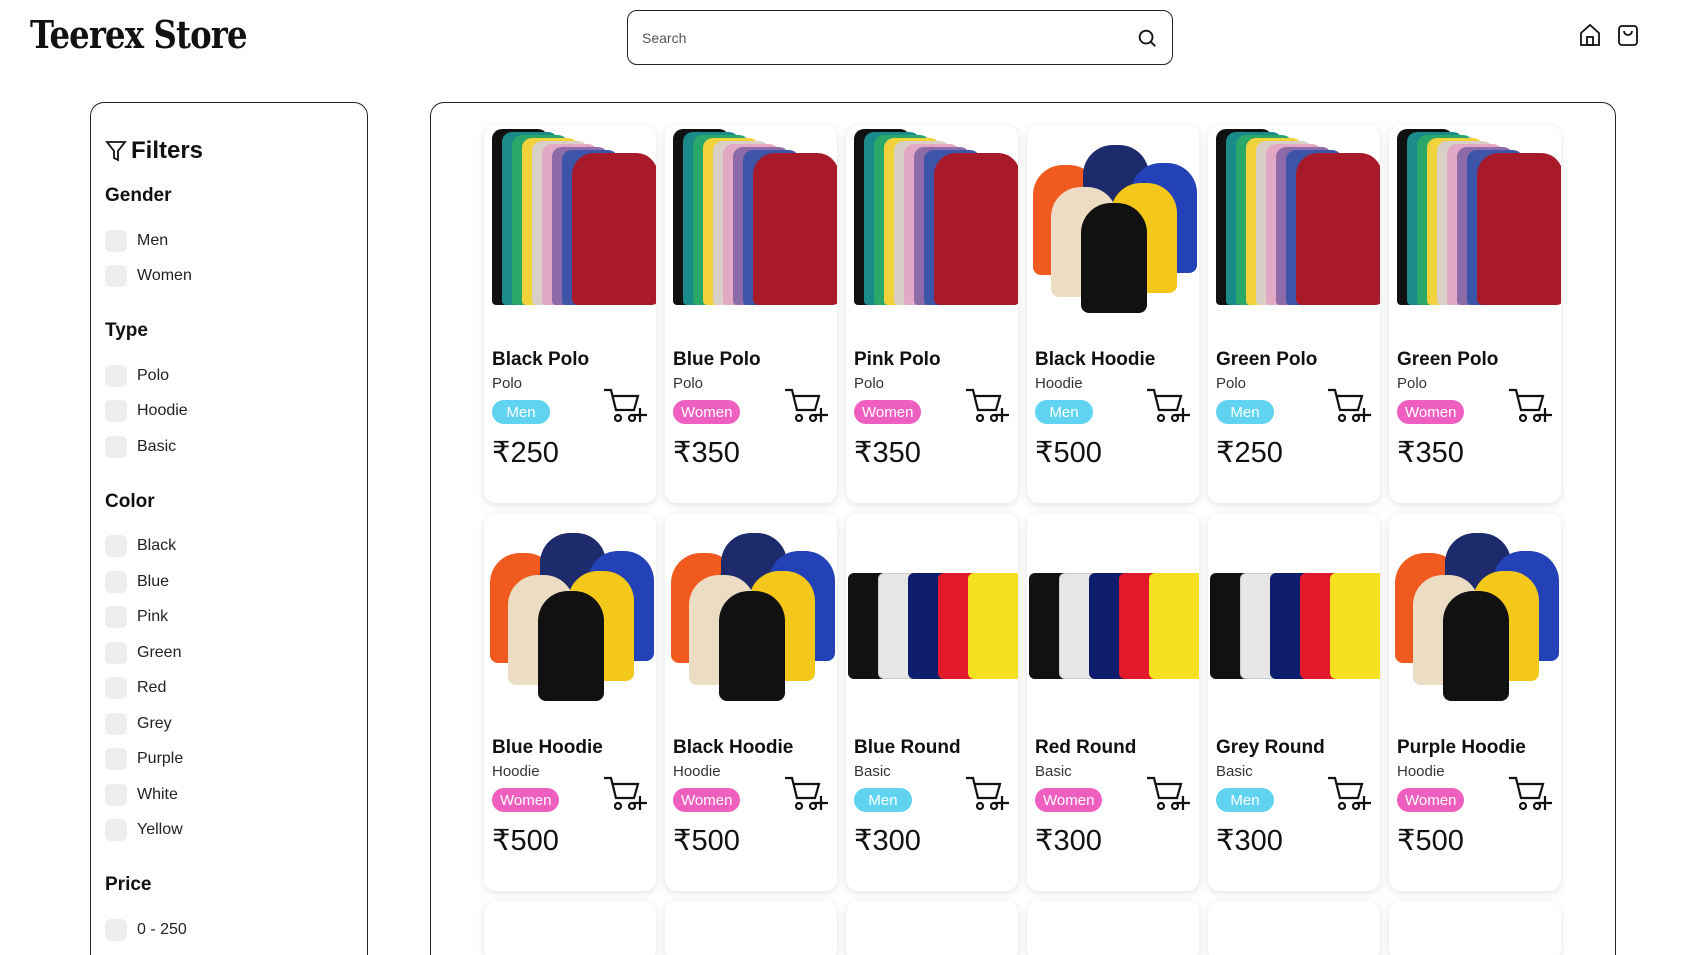 The height and width of the screenshot is (955, 1698). What do you see at coordinates (1448, 359) in the screenshot?
I see `product-name: Green Polo` at bounding box center [1448, 359].